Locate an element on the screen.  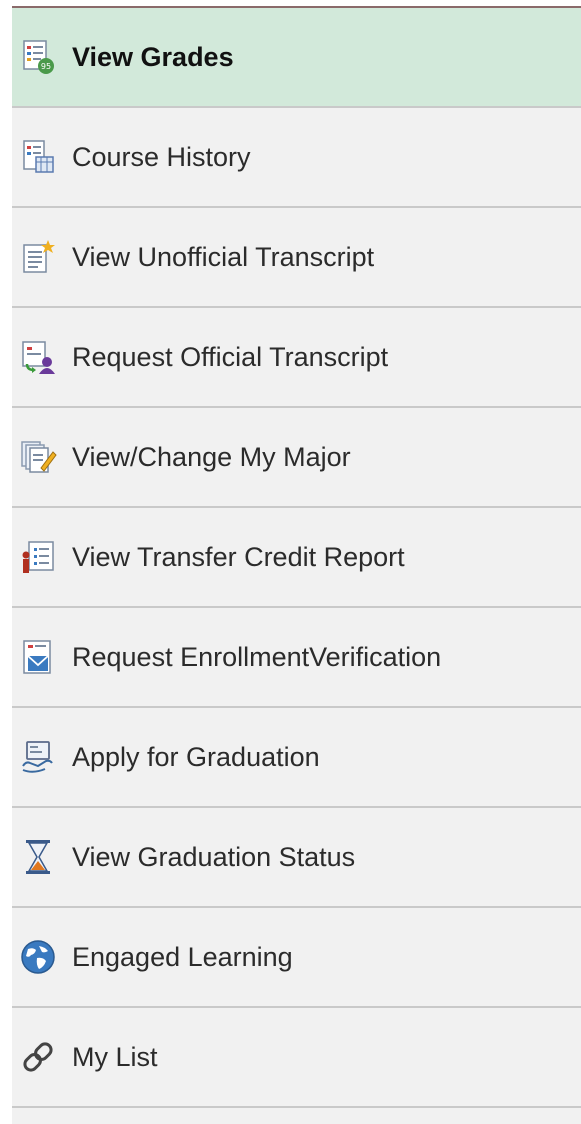
grades-icon: 95 is located at coordinates (38, 57).